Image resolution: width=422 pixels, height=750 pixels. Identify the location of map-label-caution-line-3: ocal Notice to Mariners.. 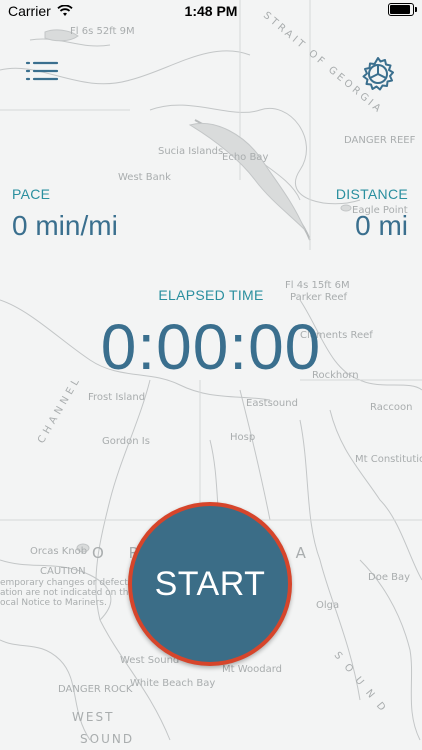
(53, 603).